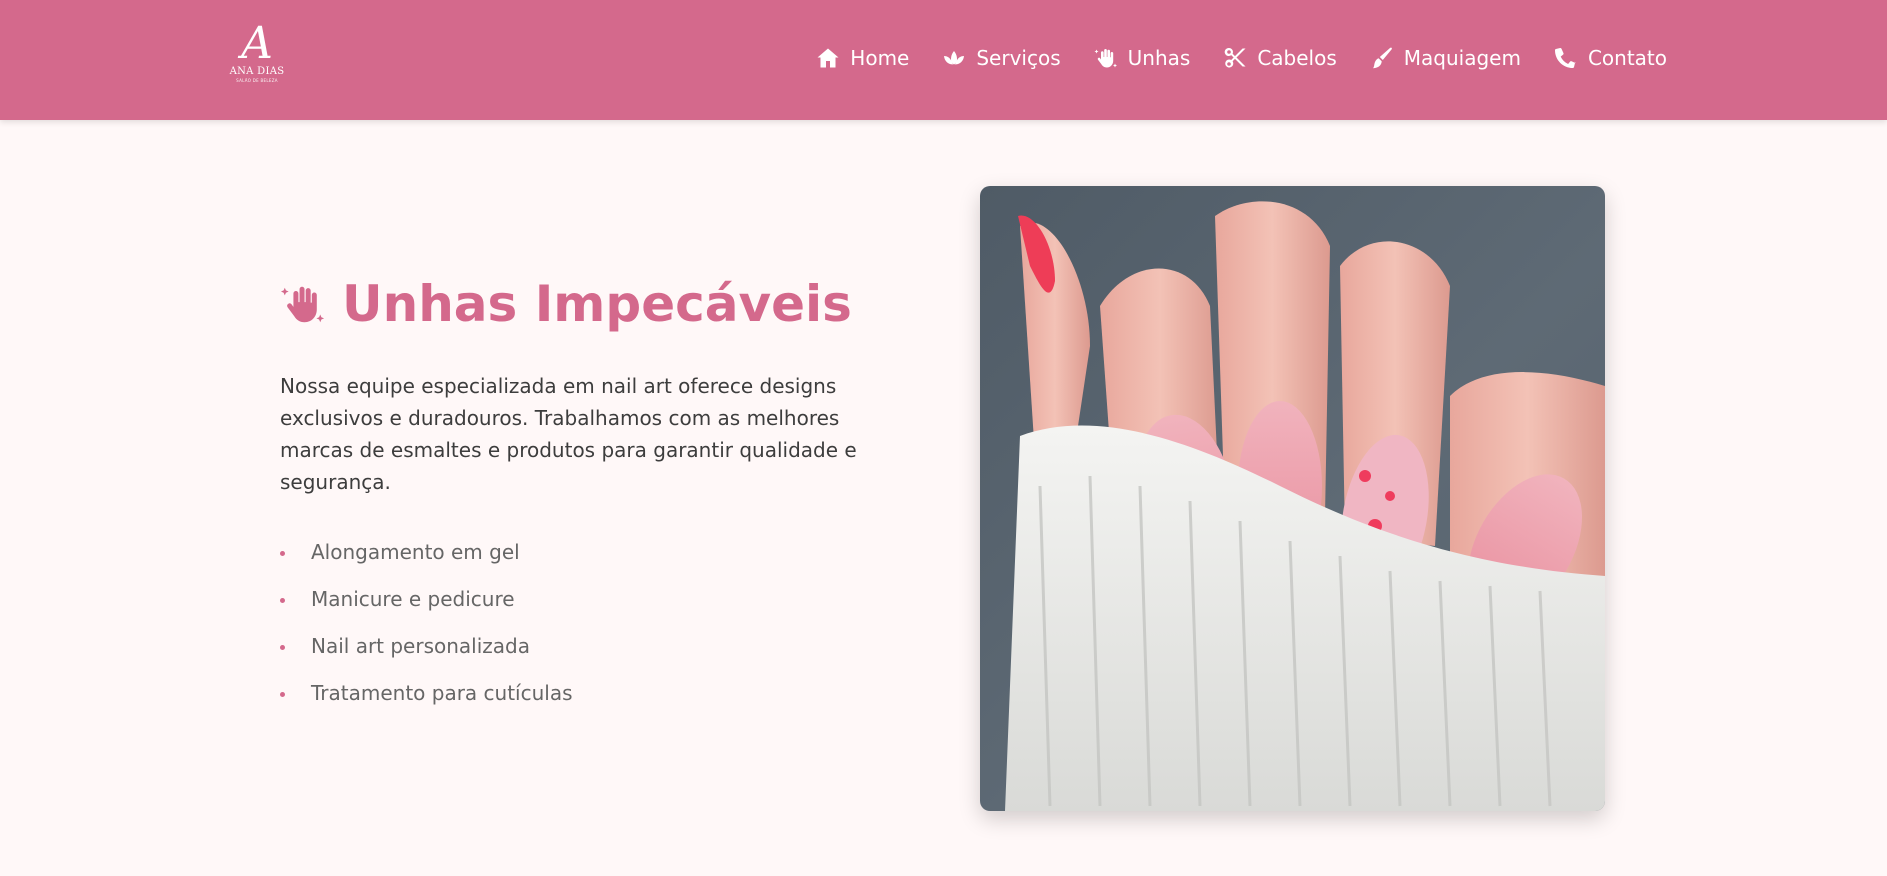 The width and height of the screenshot is (1887, 876). What do you see at coordinates (828, 58) in the screenshot?
I see `home-icon` at bounding box center [828, 58].